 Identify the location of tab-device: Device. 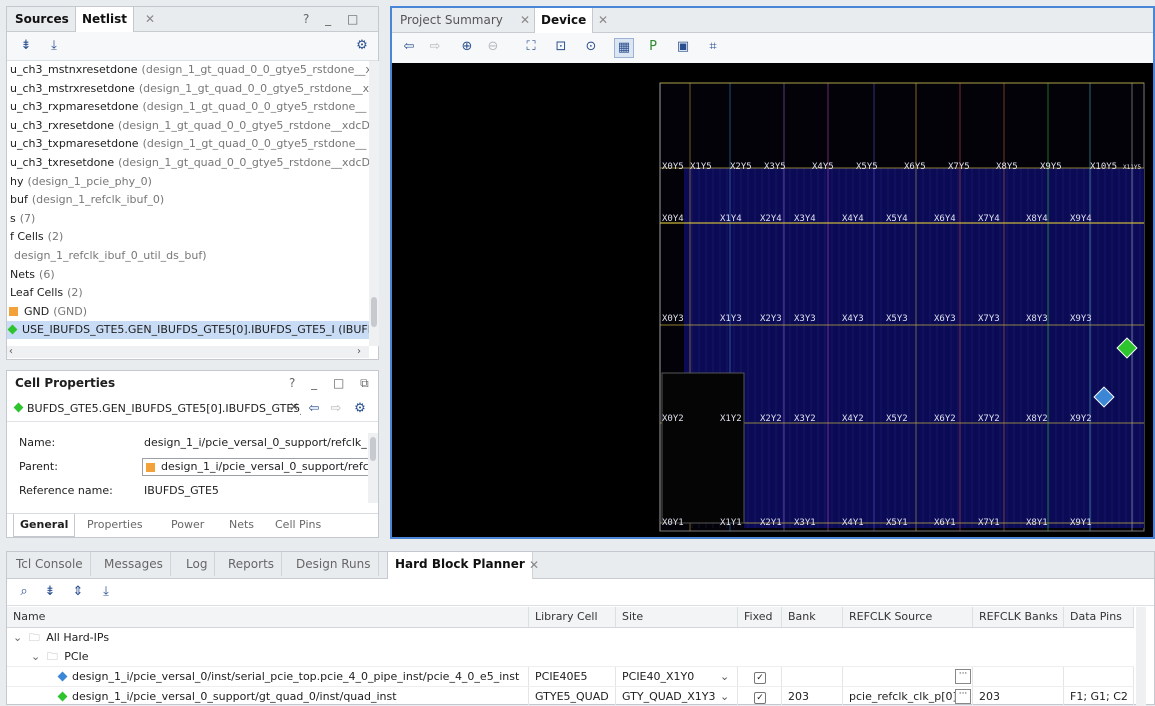
(564, 20).